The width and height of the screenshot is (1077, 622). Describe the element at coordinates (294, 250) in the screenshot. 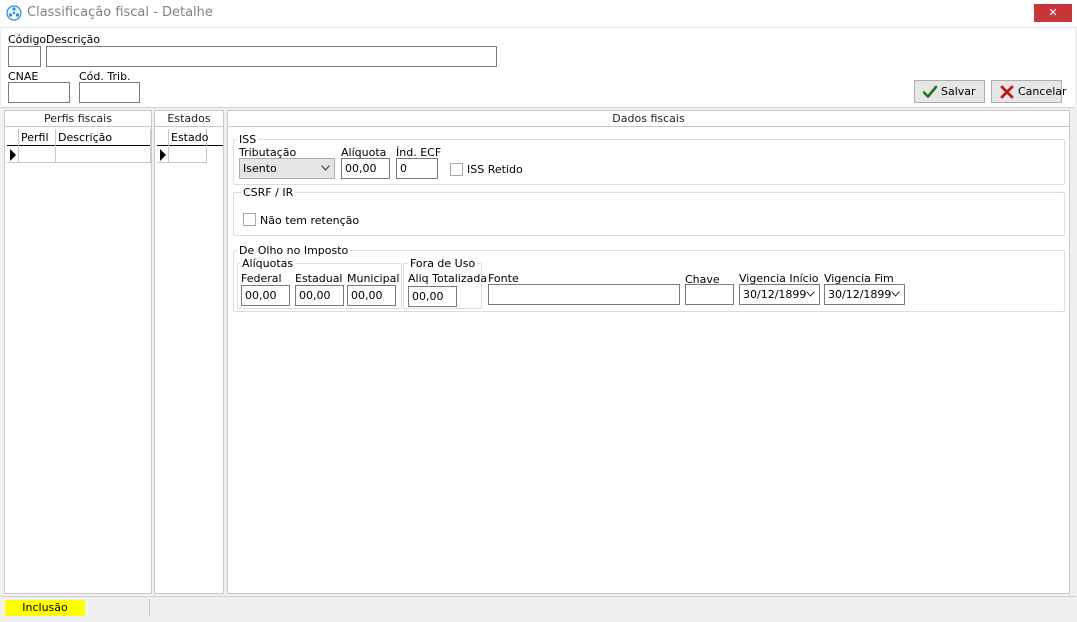

I see `de-olho-no-imposto-title: De Olho no Imposto` at that location.